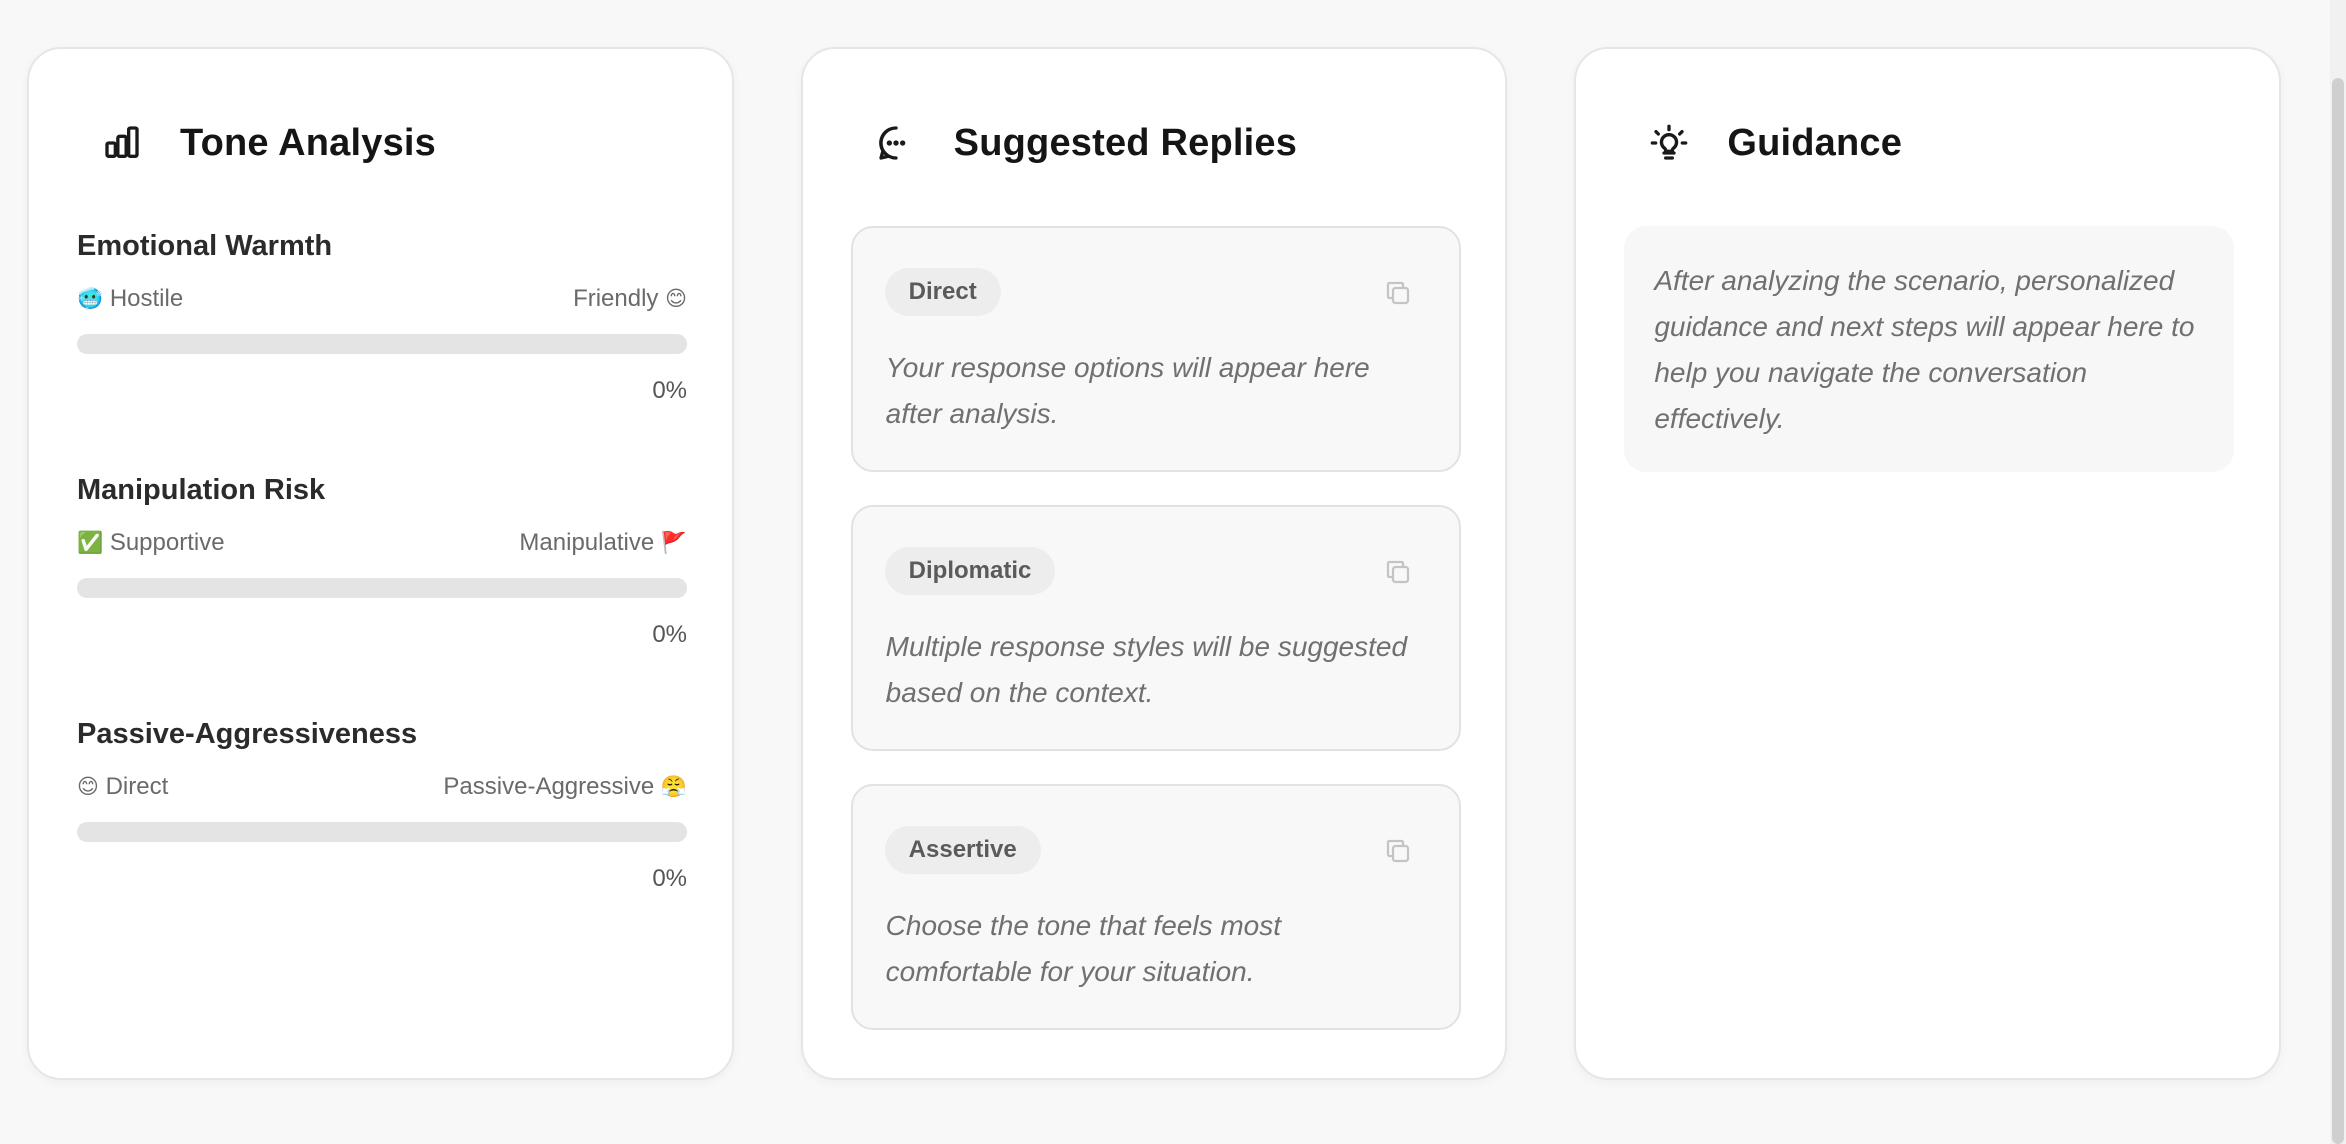 This screenshot has width=2346, height=1144. Describe the element at coordinates (616, 298) in the screenshot. I see `metric-right-label: Friendly` at that location.